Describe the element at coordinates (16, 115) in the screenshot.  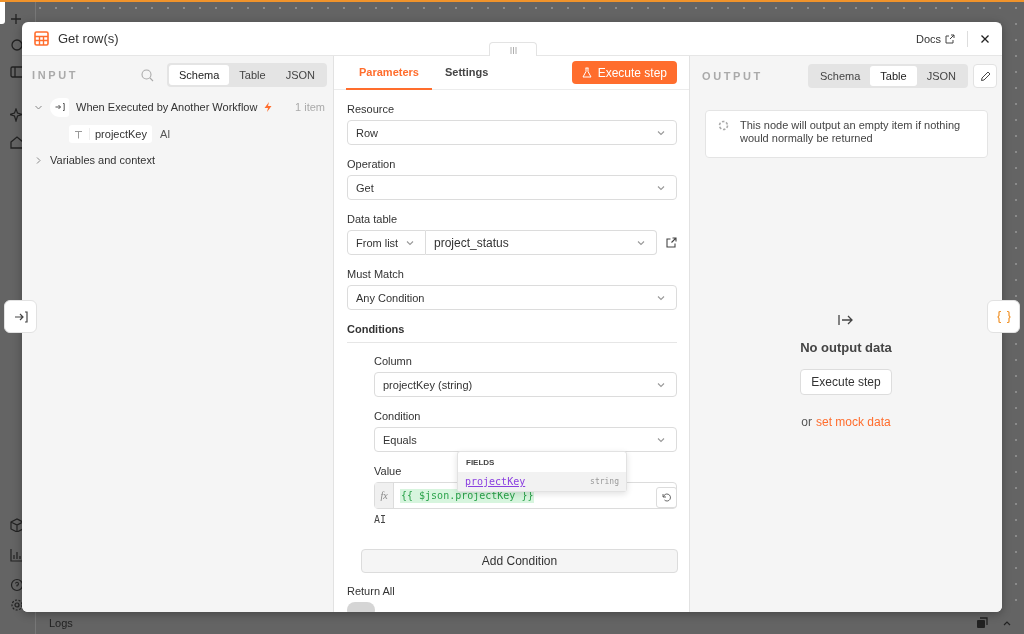
I see `sparkle-icon` at that location.